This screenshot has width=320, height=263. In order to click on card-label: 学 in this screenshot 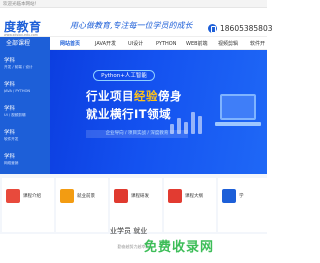, I will do `click(241, 196)`.